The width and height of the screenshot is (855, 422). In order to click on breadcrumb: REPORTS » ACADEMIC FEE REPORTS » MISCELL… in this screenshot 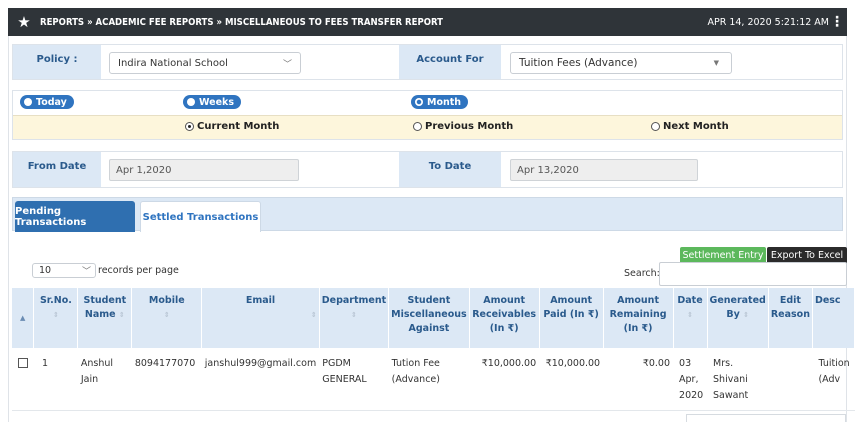, I will do `click(241, 22)`.